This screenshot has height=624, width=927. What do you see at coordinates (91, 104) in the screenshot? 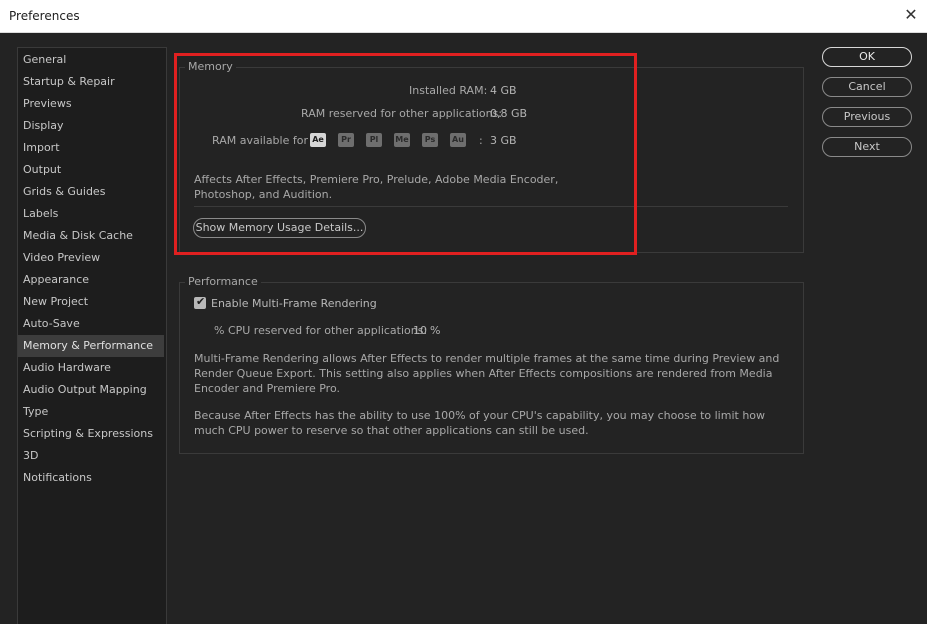
I see `sidebar-item-previews: Previews` at bounding box center [91, 104].